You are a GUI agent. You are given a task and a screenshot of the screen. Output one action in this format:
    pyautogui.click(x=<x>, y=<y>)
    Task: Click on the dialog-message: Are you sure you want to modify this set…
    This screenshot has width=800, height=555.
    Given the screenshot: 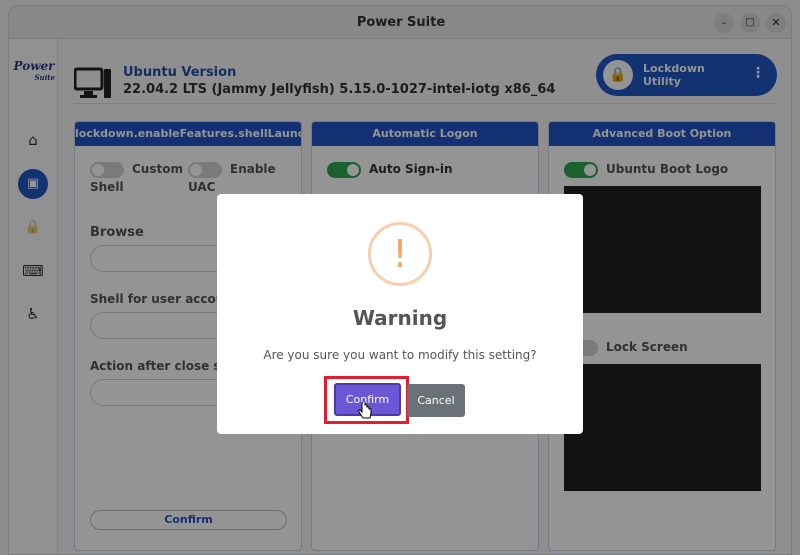 What is the action you would take?
    pyautogui.click(x=400, y=355)
    